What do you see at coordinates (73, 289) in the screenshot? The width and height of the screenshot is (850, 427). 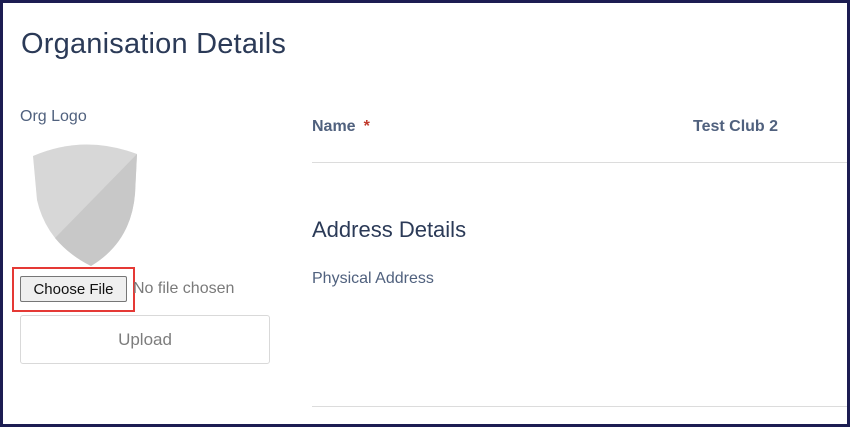 I see `choose-file-button: Choose File` at bounding box center [73, 289].